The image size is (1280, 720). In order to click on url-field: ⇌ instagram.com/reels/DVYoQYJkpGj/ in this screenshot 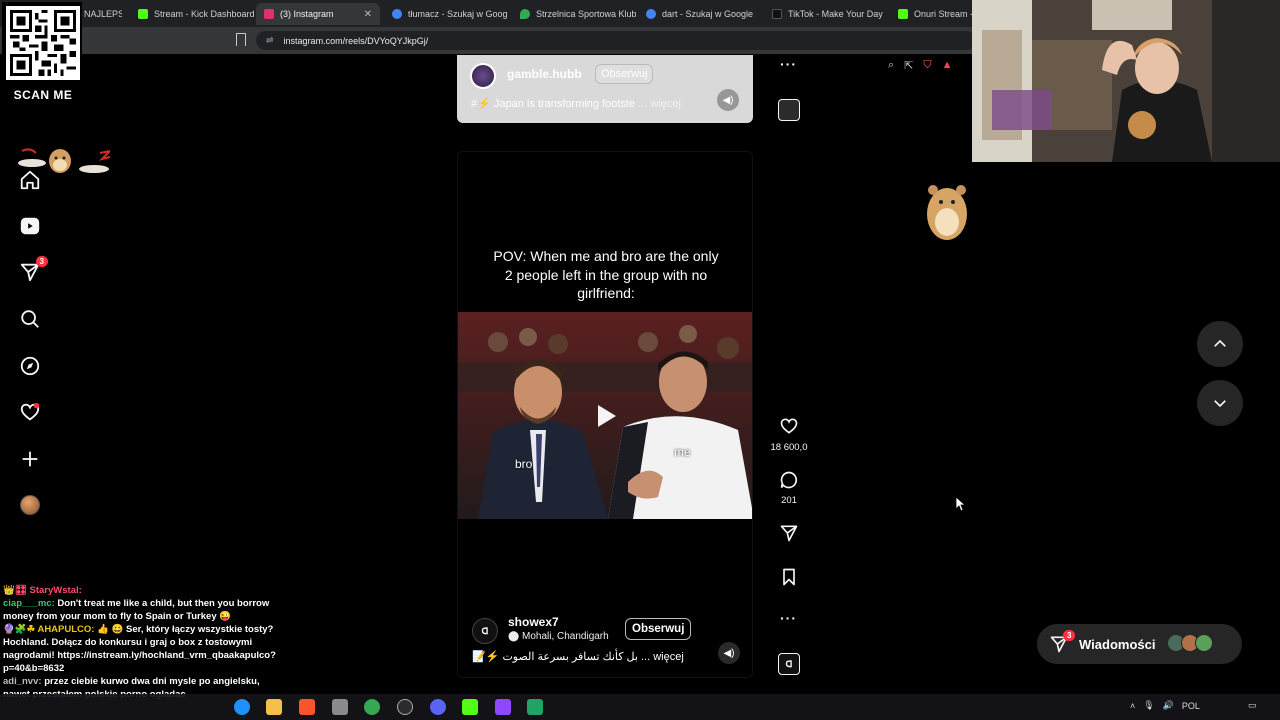, I will do `click(616, 40)`.